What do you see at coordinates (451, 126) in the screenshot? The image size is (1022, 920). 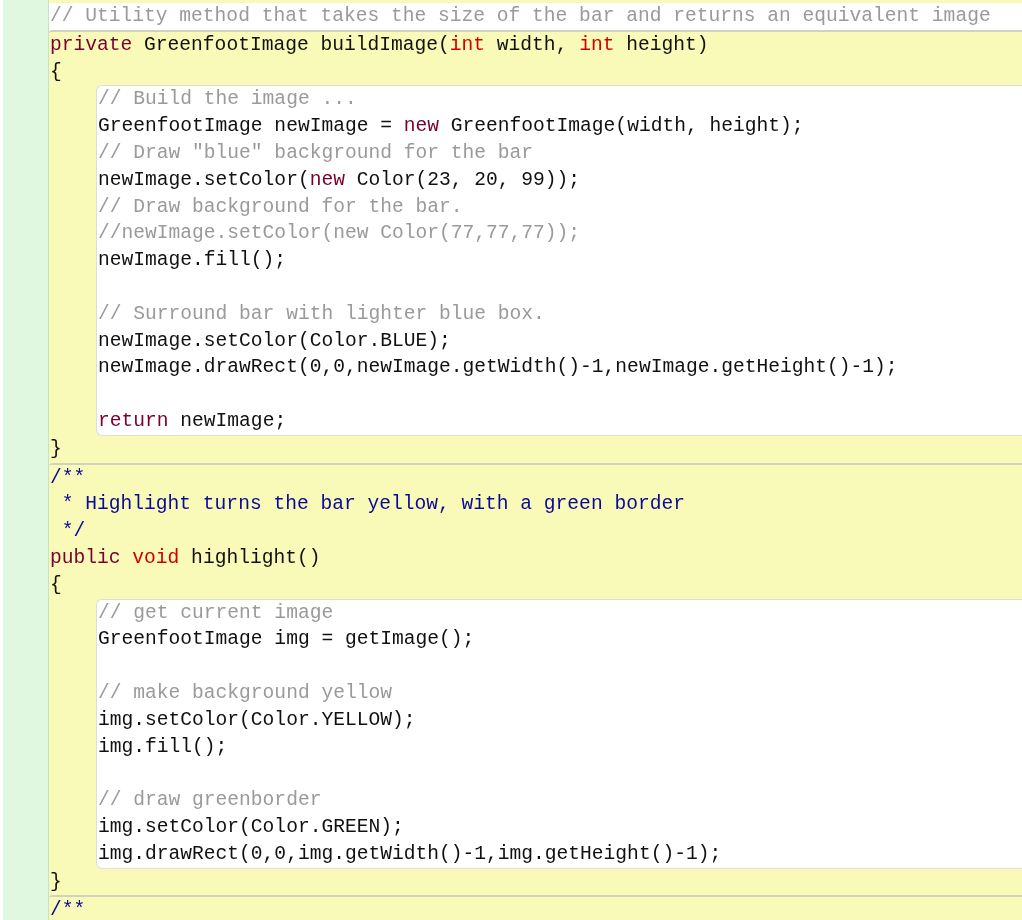 I see `code-line: GreenfootImage newImage = new GreenfootImage(width, height);` at bounding box center [451, 126].